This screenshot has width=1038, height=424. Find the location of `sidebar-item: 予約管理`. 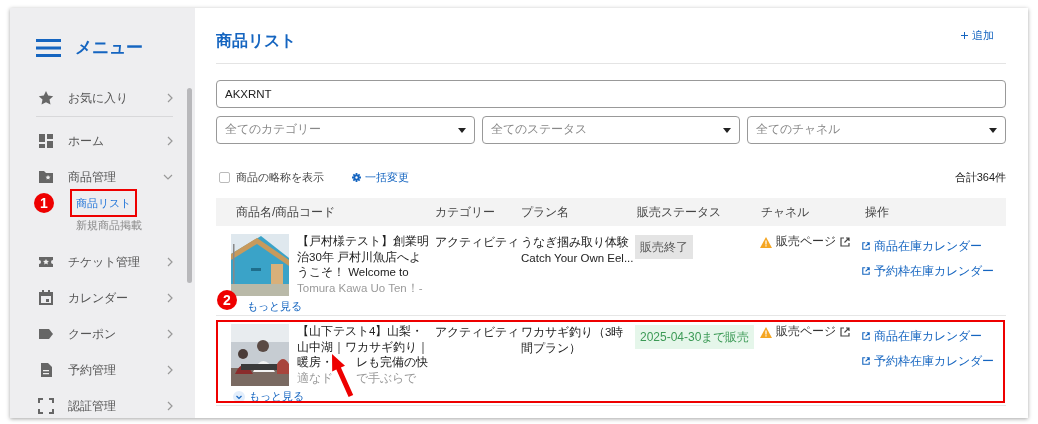

sidebar-item: 予約管理 is located at coordinates (102, 370).